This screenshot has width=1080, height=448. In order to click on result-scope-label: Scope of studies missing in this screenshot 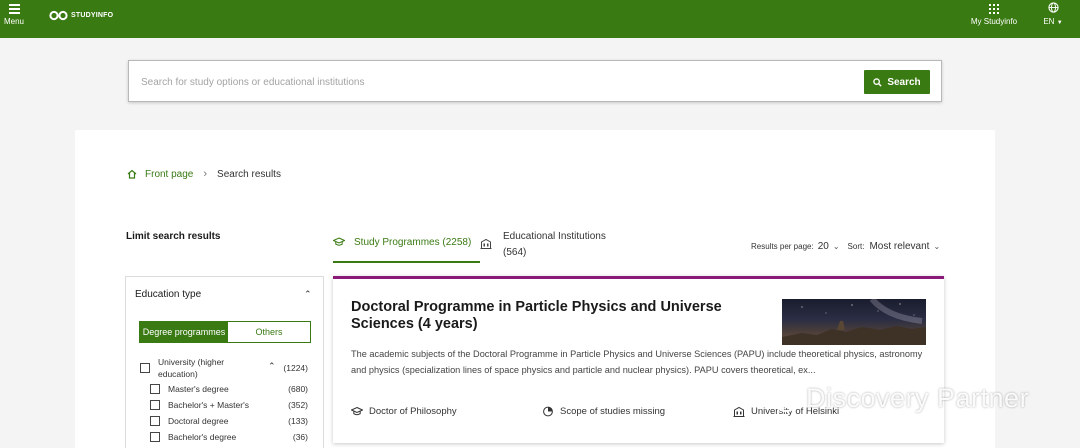, I will do `click(613, 411)`.